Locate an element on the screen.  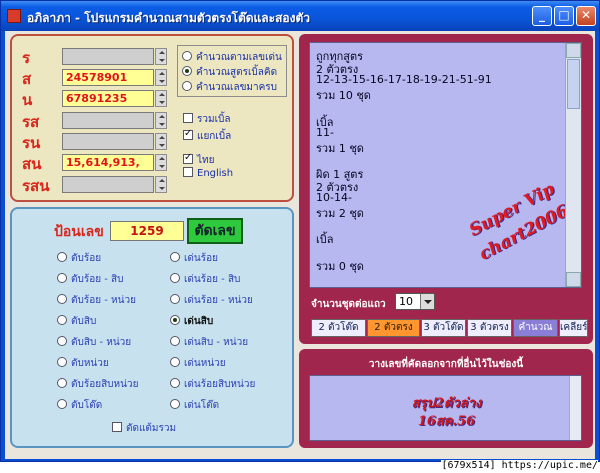
sum-cut-check: ตัดแต้มรวม is located at coordinates (144, 428).